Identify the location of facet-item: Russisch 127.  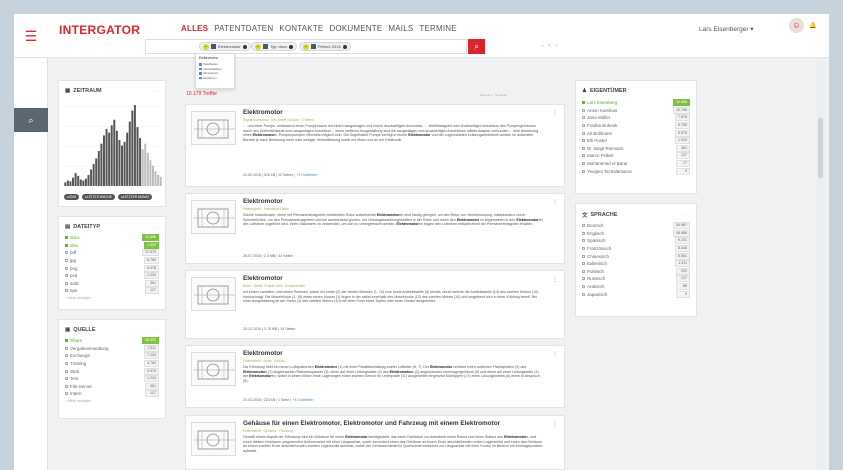
(636, 279).